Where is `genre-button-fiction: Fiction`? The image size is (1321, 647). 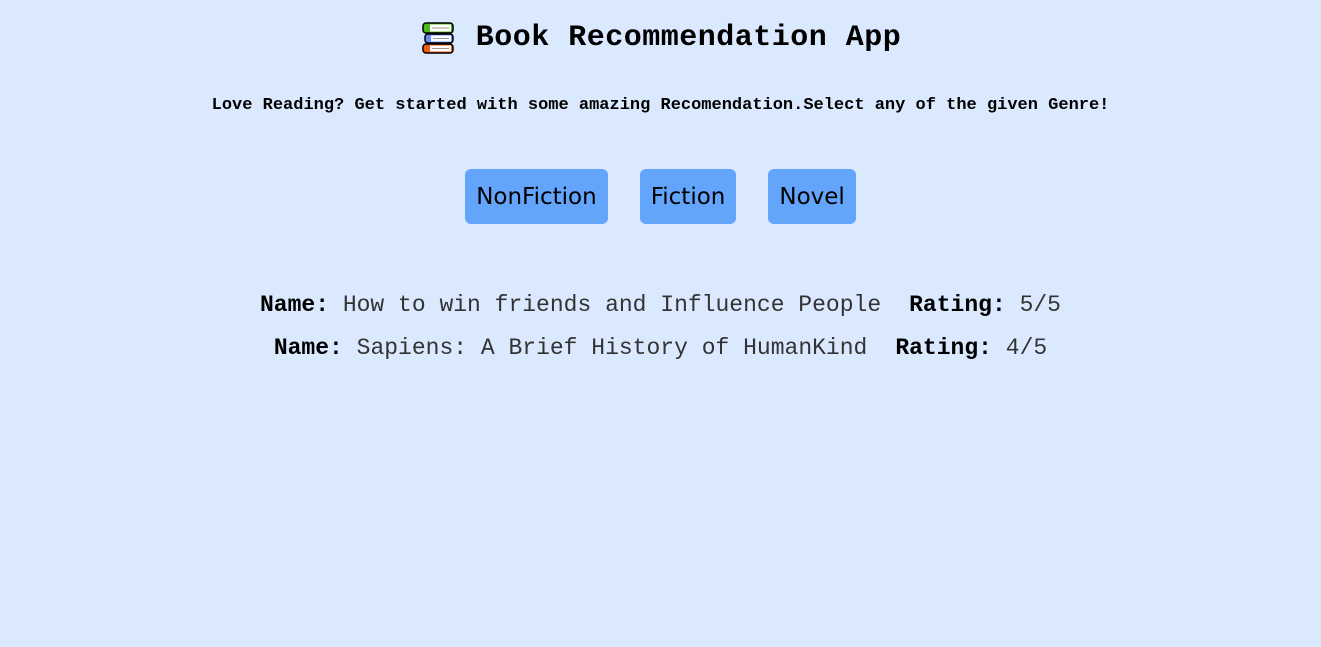 genre-button-fiction: Fiction is located at coordinates (688, 196).